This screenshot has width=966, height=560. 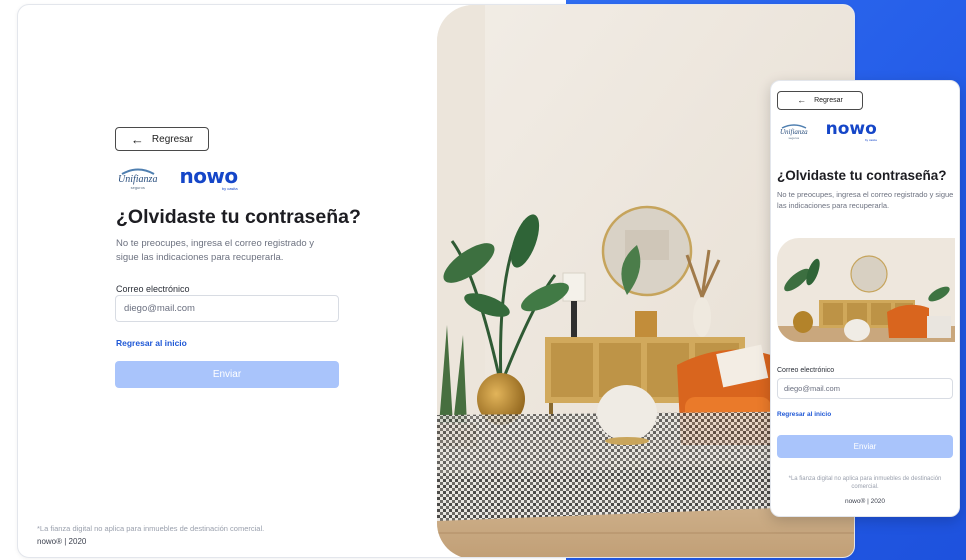 I want to click on mobile-brand-logos: Unifianza seguros nowo by casita, so click(x=828, y=131).